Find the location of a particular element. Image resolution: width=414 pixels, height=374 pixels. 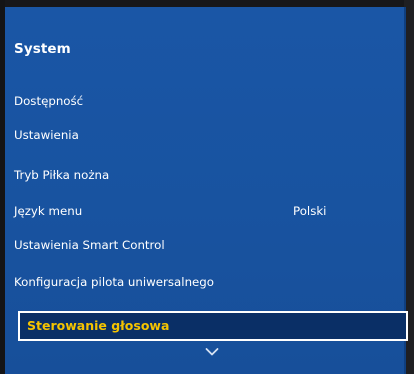

menu-item-label: Ustawienia Smart Control is located at coordinates (89, 245).